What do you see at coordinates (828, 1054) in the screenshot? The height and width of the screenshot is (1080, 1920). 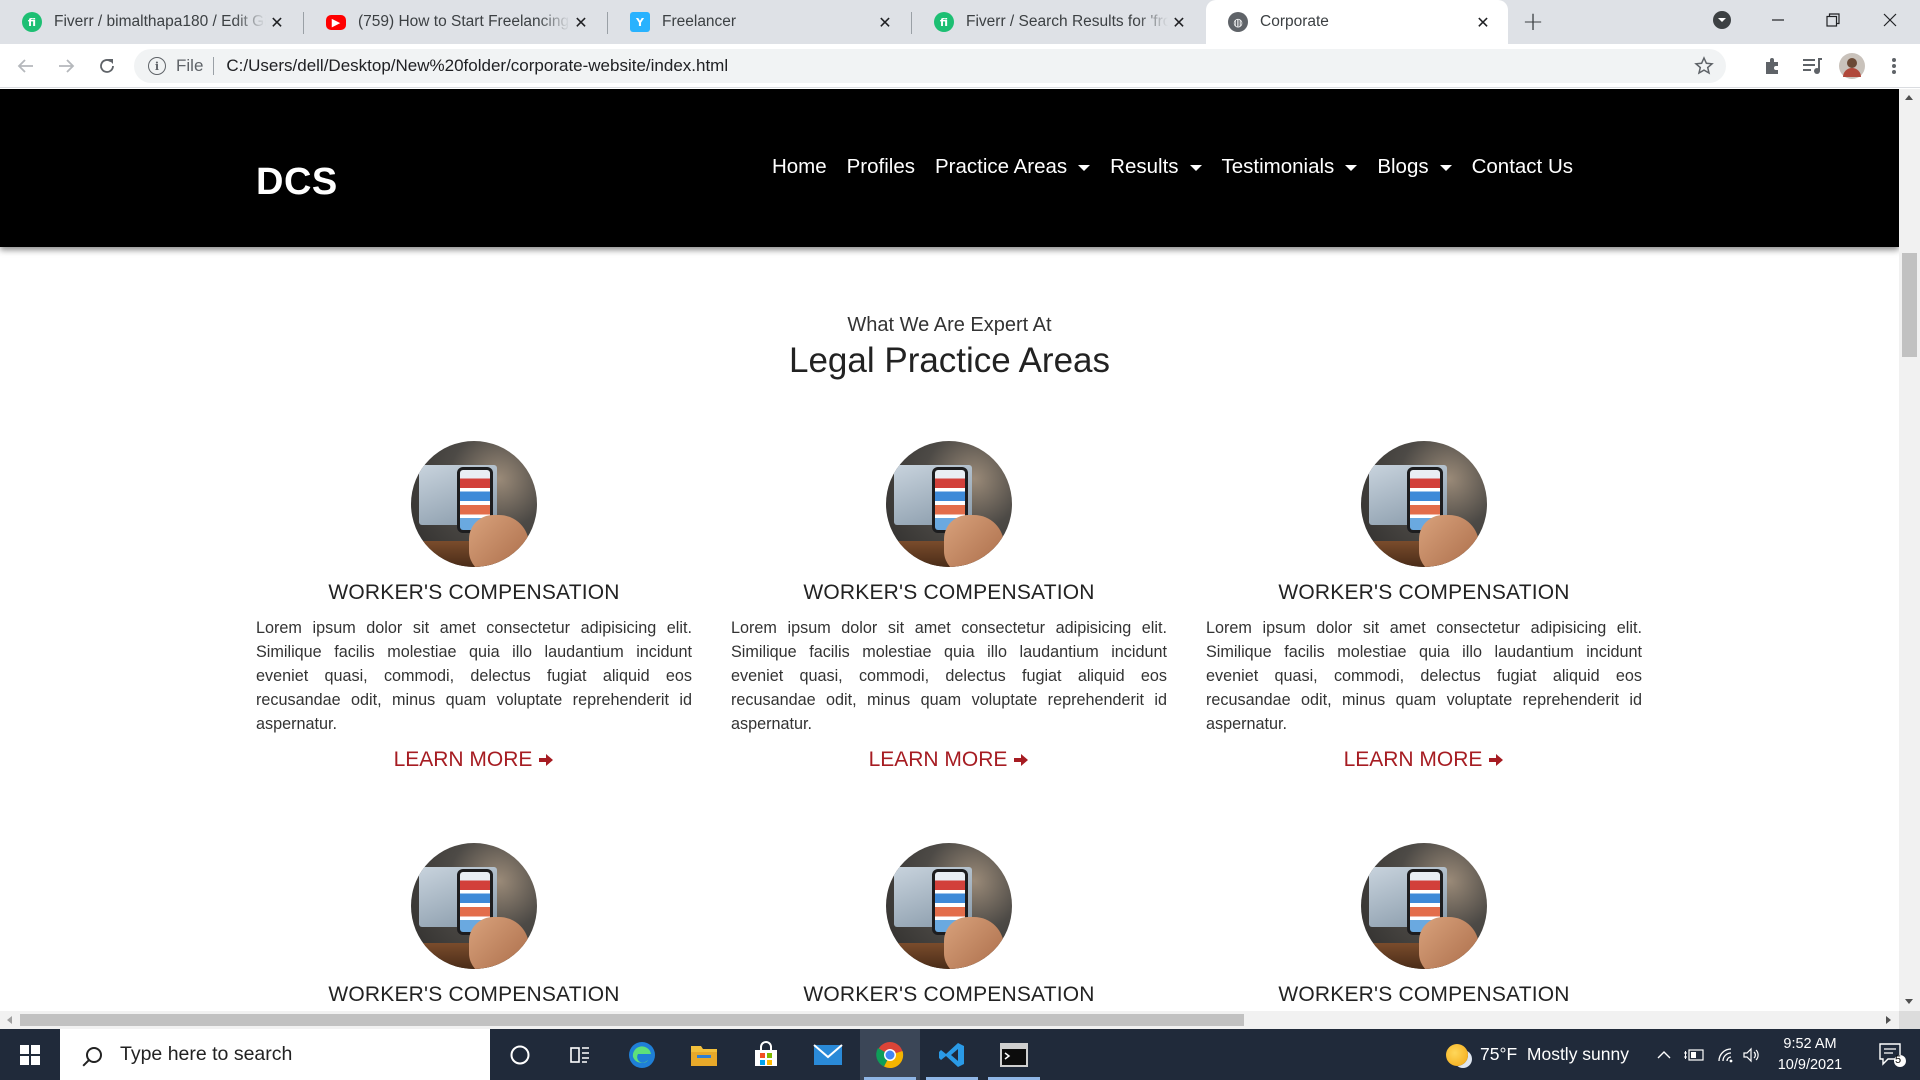 I see `mail-icon` at bounding box center [828, 1054].